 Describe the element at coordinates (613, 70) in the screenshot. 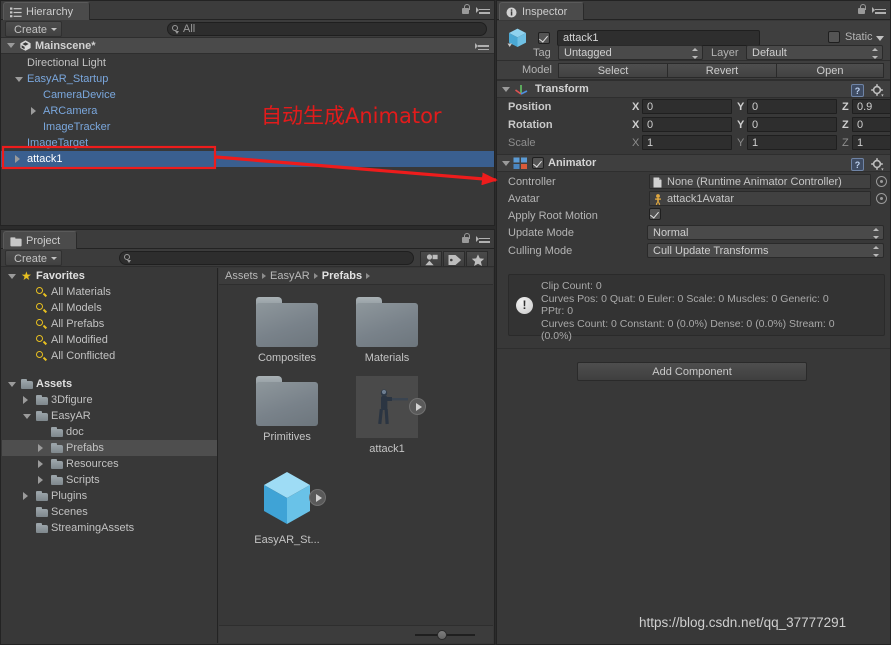

I see `model-select-button: Select` at that location.